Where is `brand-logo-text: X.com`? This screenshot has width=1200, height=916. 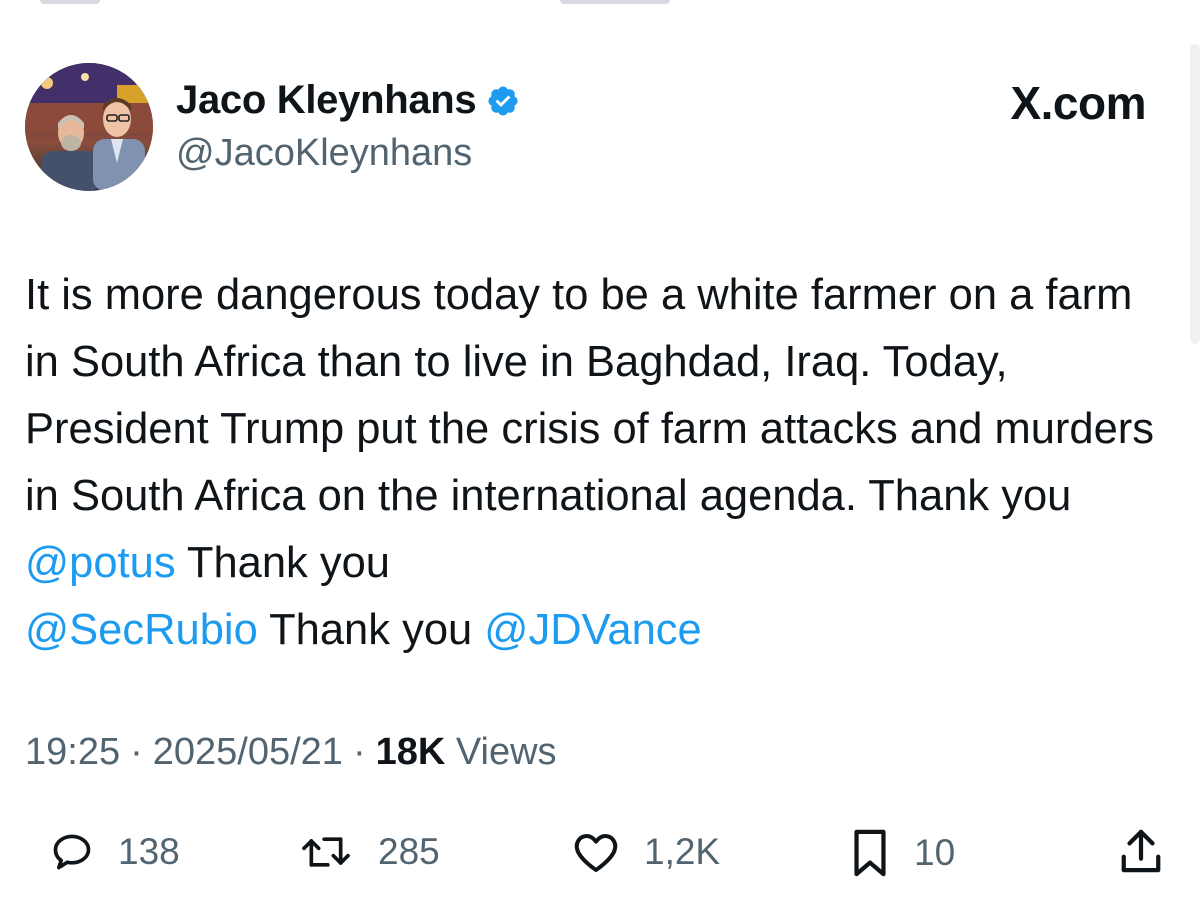
brand-logo-text: X.com is located at coordinates (1078, 103).